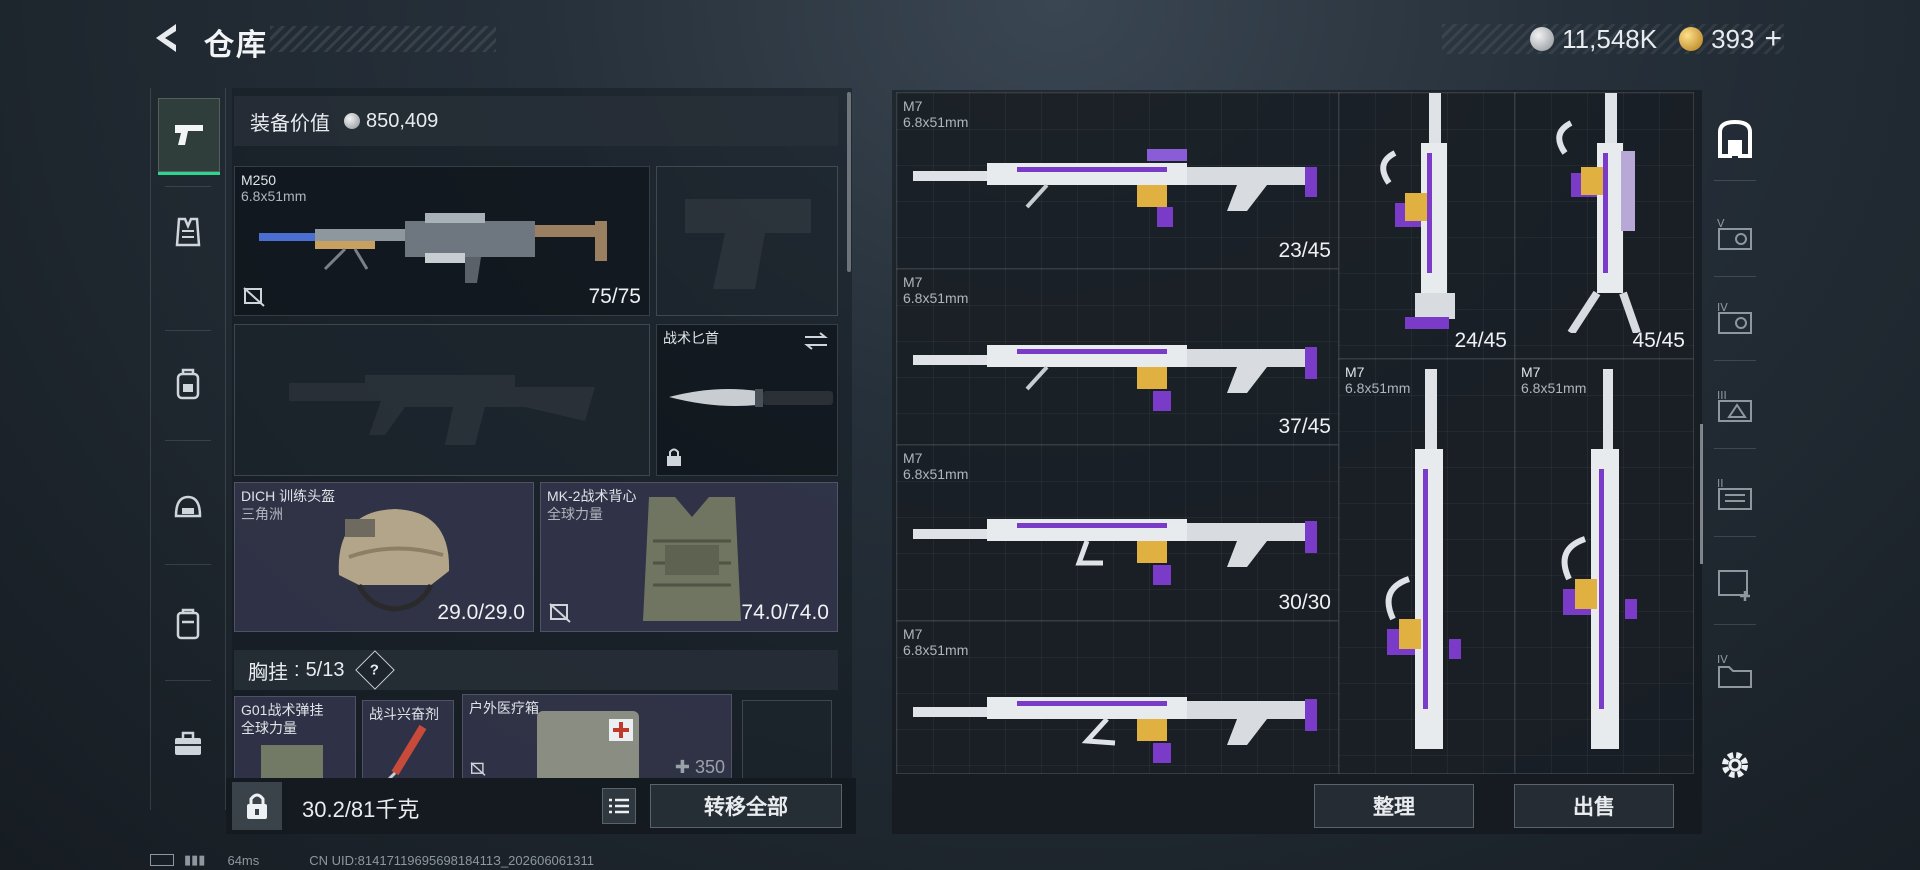 The image size is (1920, 870). Describe the element at coordinates (536, 670) in the screenshot. I see `chest-rig-header: 胸挂 : 5/13 ?` at that location.